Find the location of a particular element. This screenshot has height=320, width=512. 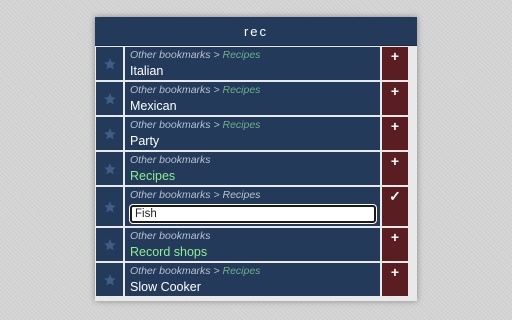

search-query-text: rec is located at coordinates (256, 31).